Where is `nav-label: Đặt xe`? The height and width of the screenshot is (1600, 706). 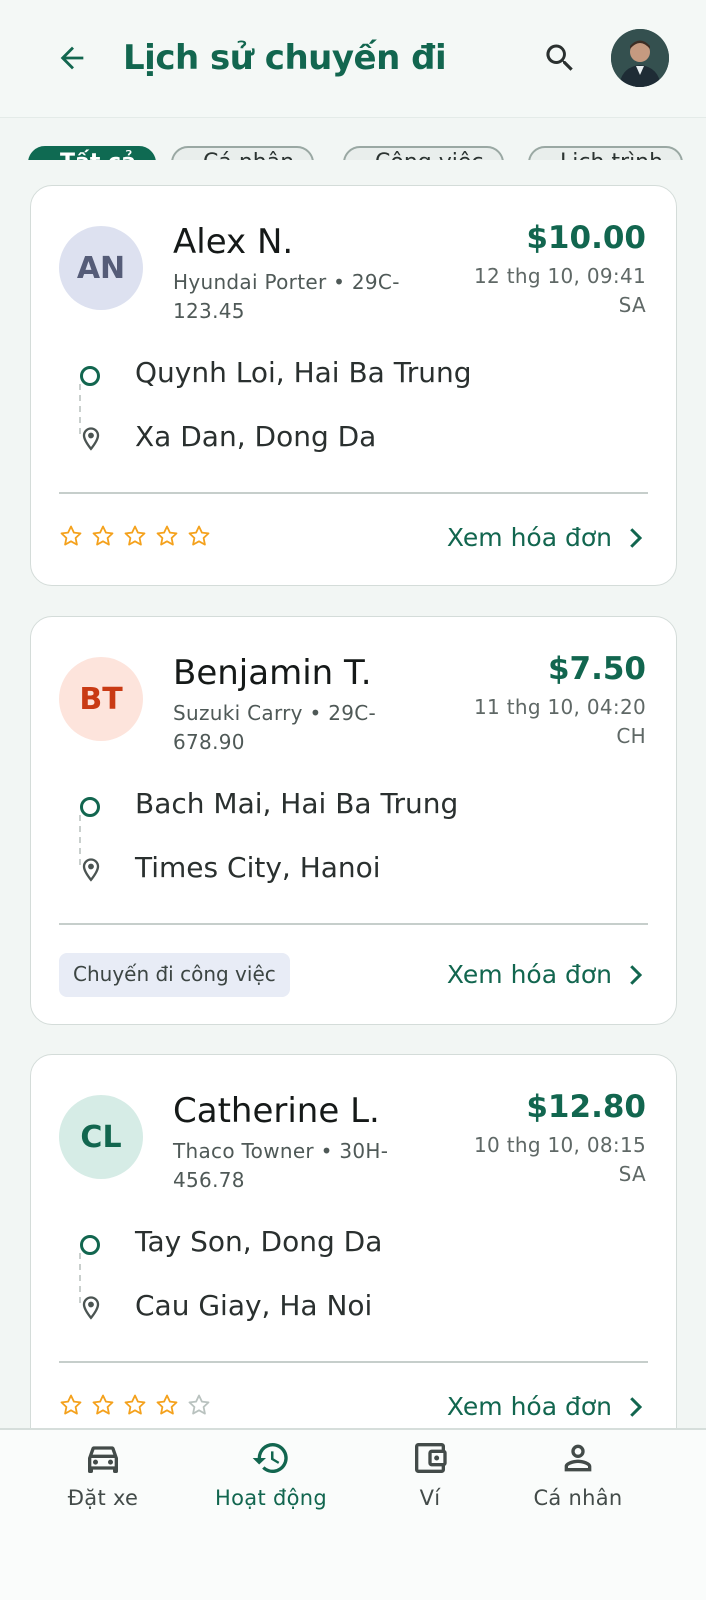 nav-label: Đặt xe is located at coordinates (103, 1498).